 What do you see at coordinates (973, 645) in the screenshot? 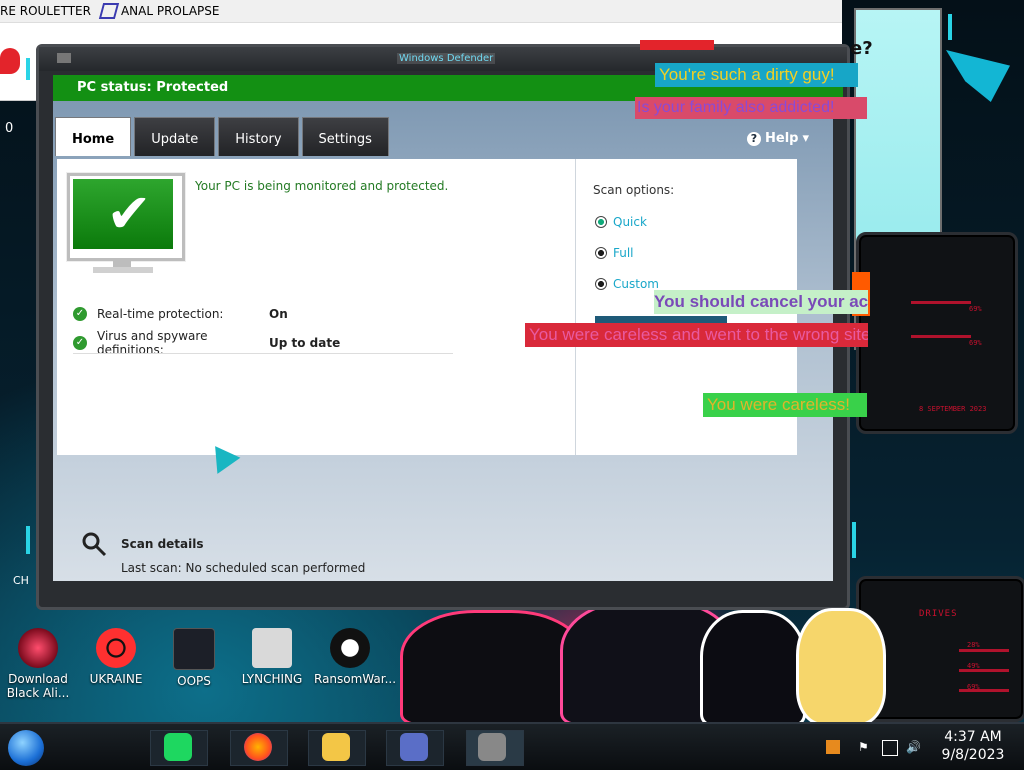
I see `hud-percent: 28%` at bounding box center [973, 645].